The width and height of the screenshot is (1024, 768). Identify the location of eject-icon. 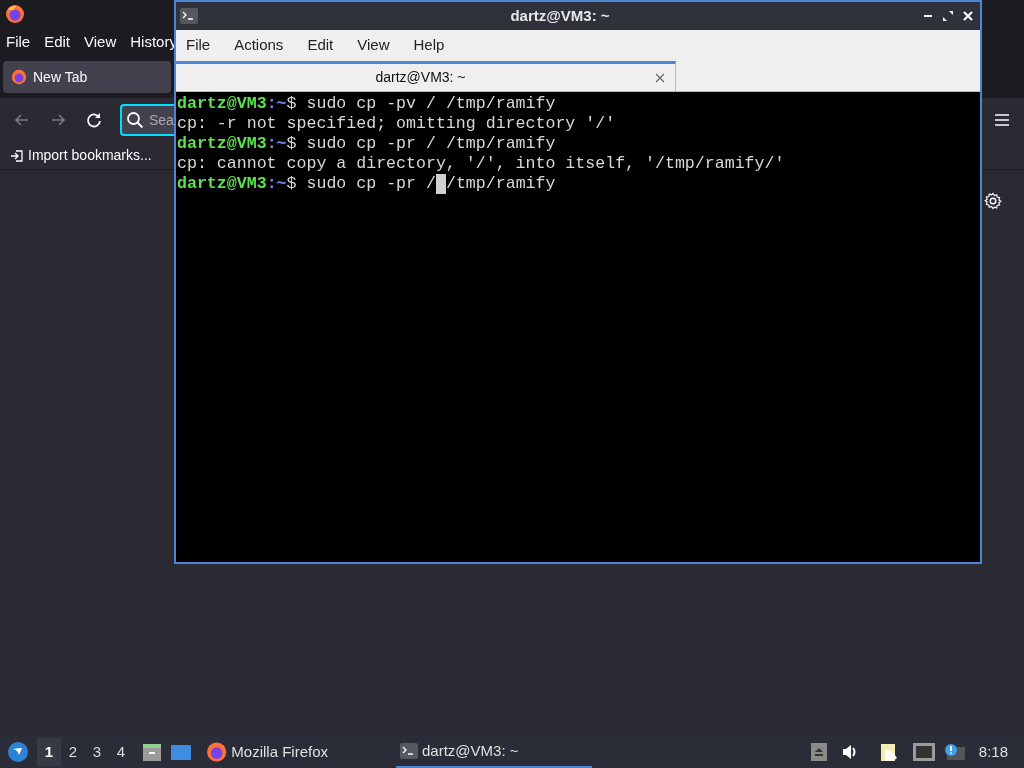
(818, 752).